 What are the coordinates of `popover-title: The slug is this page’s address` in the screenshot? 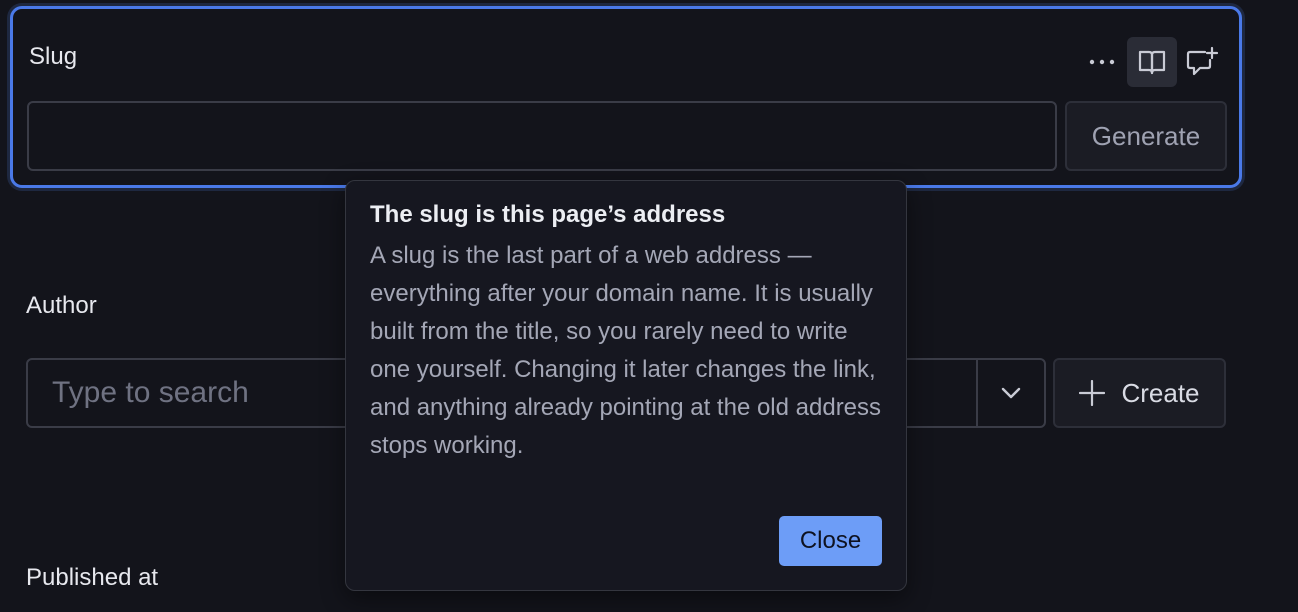 It's located at (548, 214).